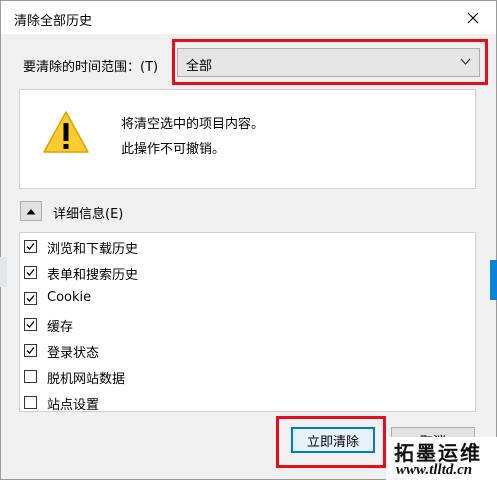  What do you see at coordinates (3, 272) in the screenshot?
I see `background-edge-left` at bounding box center [3, 272].